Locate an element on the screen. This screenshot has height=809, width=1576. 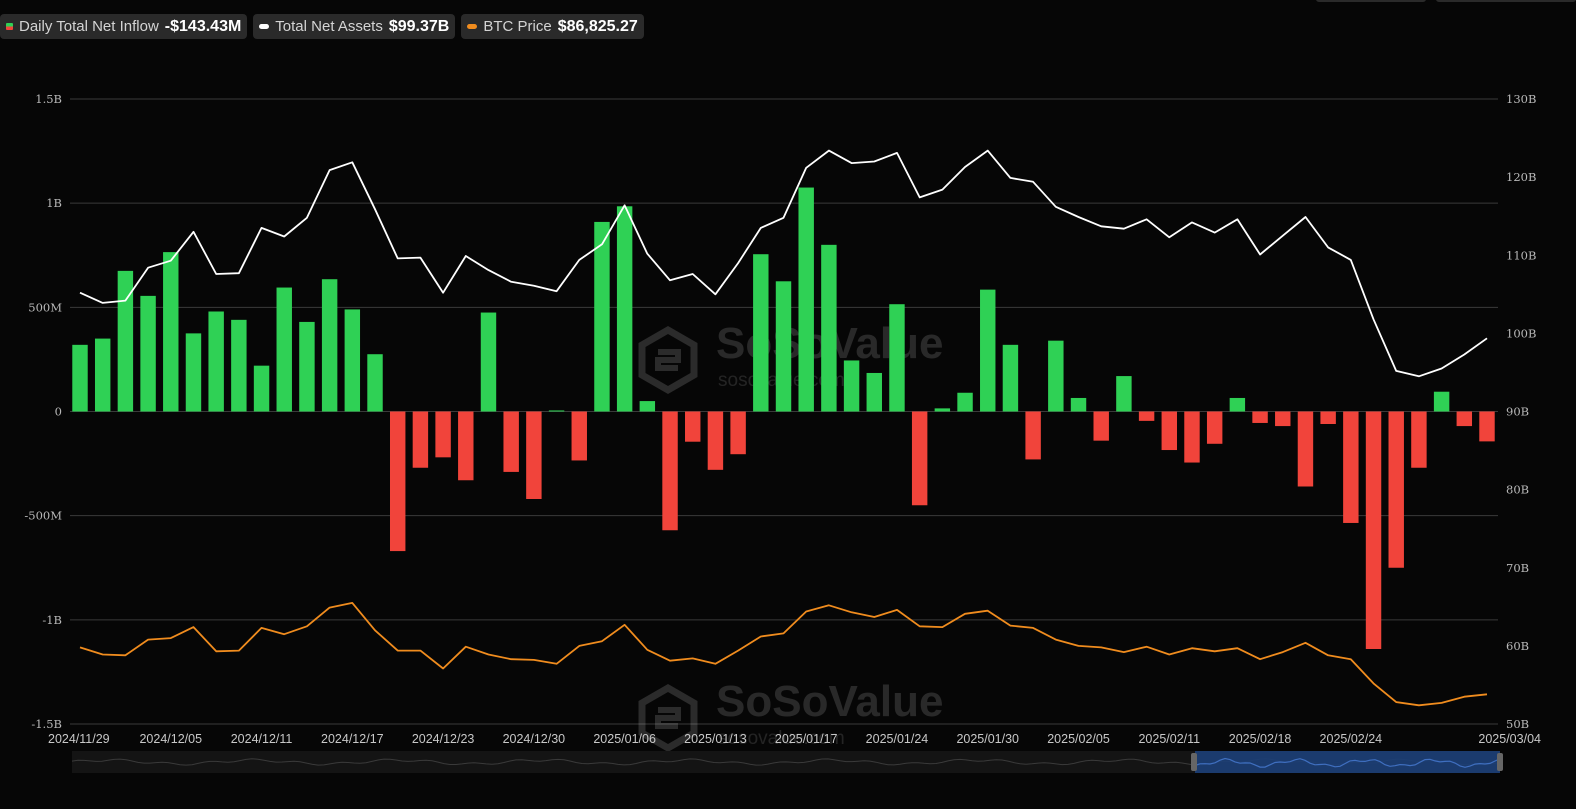
x-axis-tick: 2025/02/18 is located at coordinates (1260, 739).